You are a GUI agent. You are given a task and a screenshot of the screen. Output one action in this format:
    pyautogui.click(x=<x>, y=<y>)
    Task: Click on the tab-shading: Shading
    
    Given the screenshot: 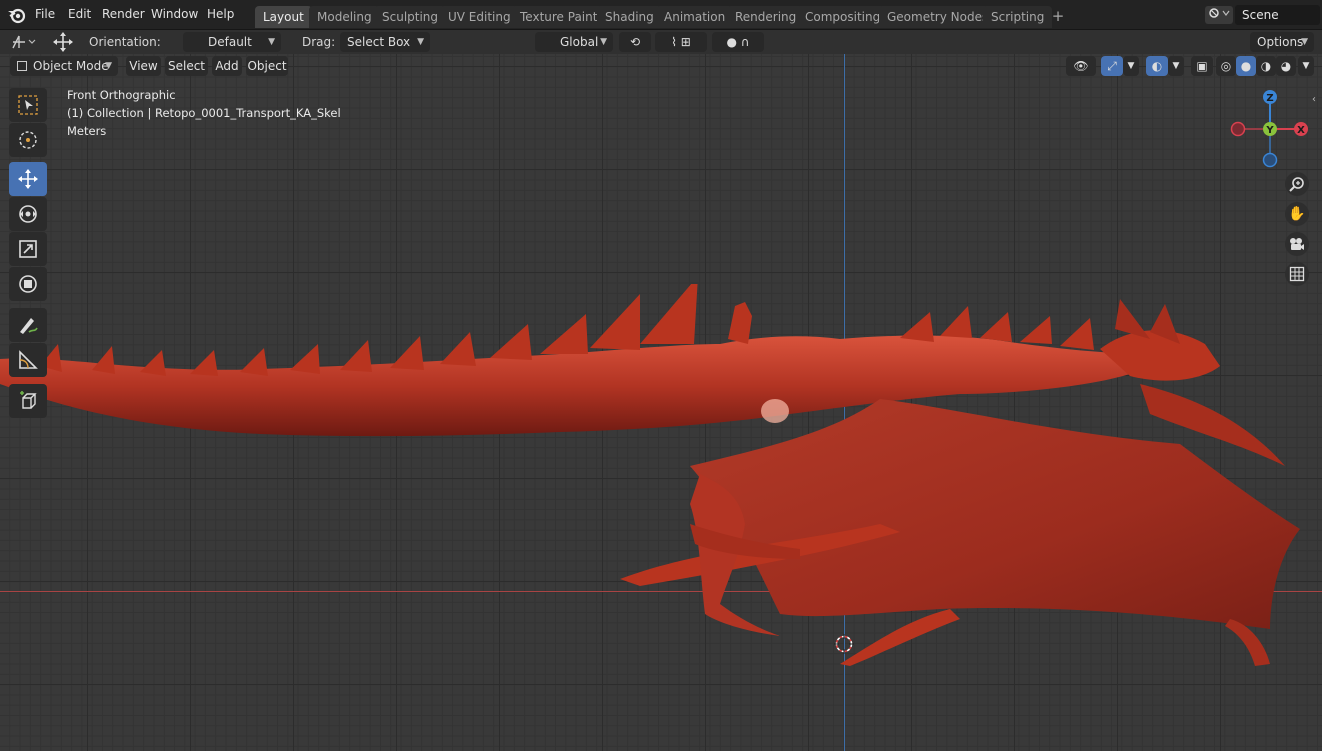 What is the action you would take?
    pyautogui.click(x=629, y=17)
    